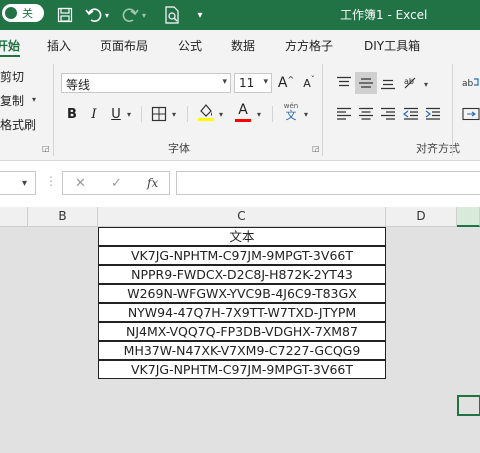  I want to click on window-title: 工作簿1 - Excel, so click(384, 15).